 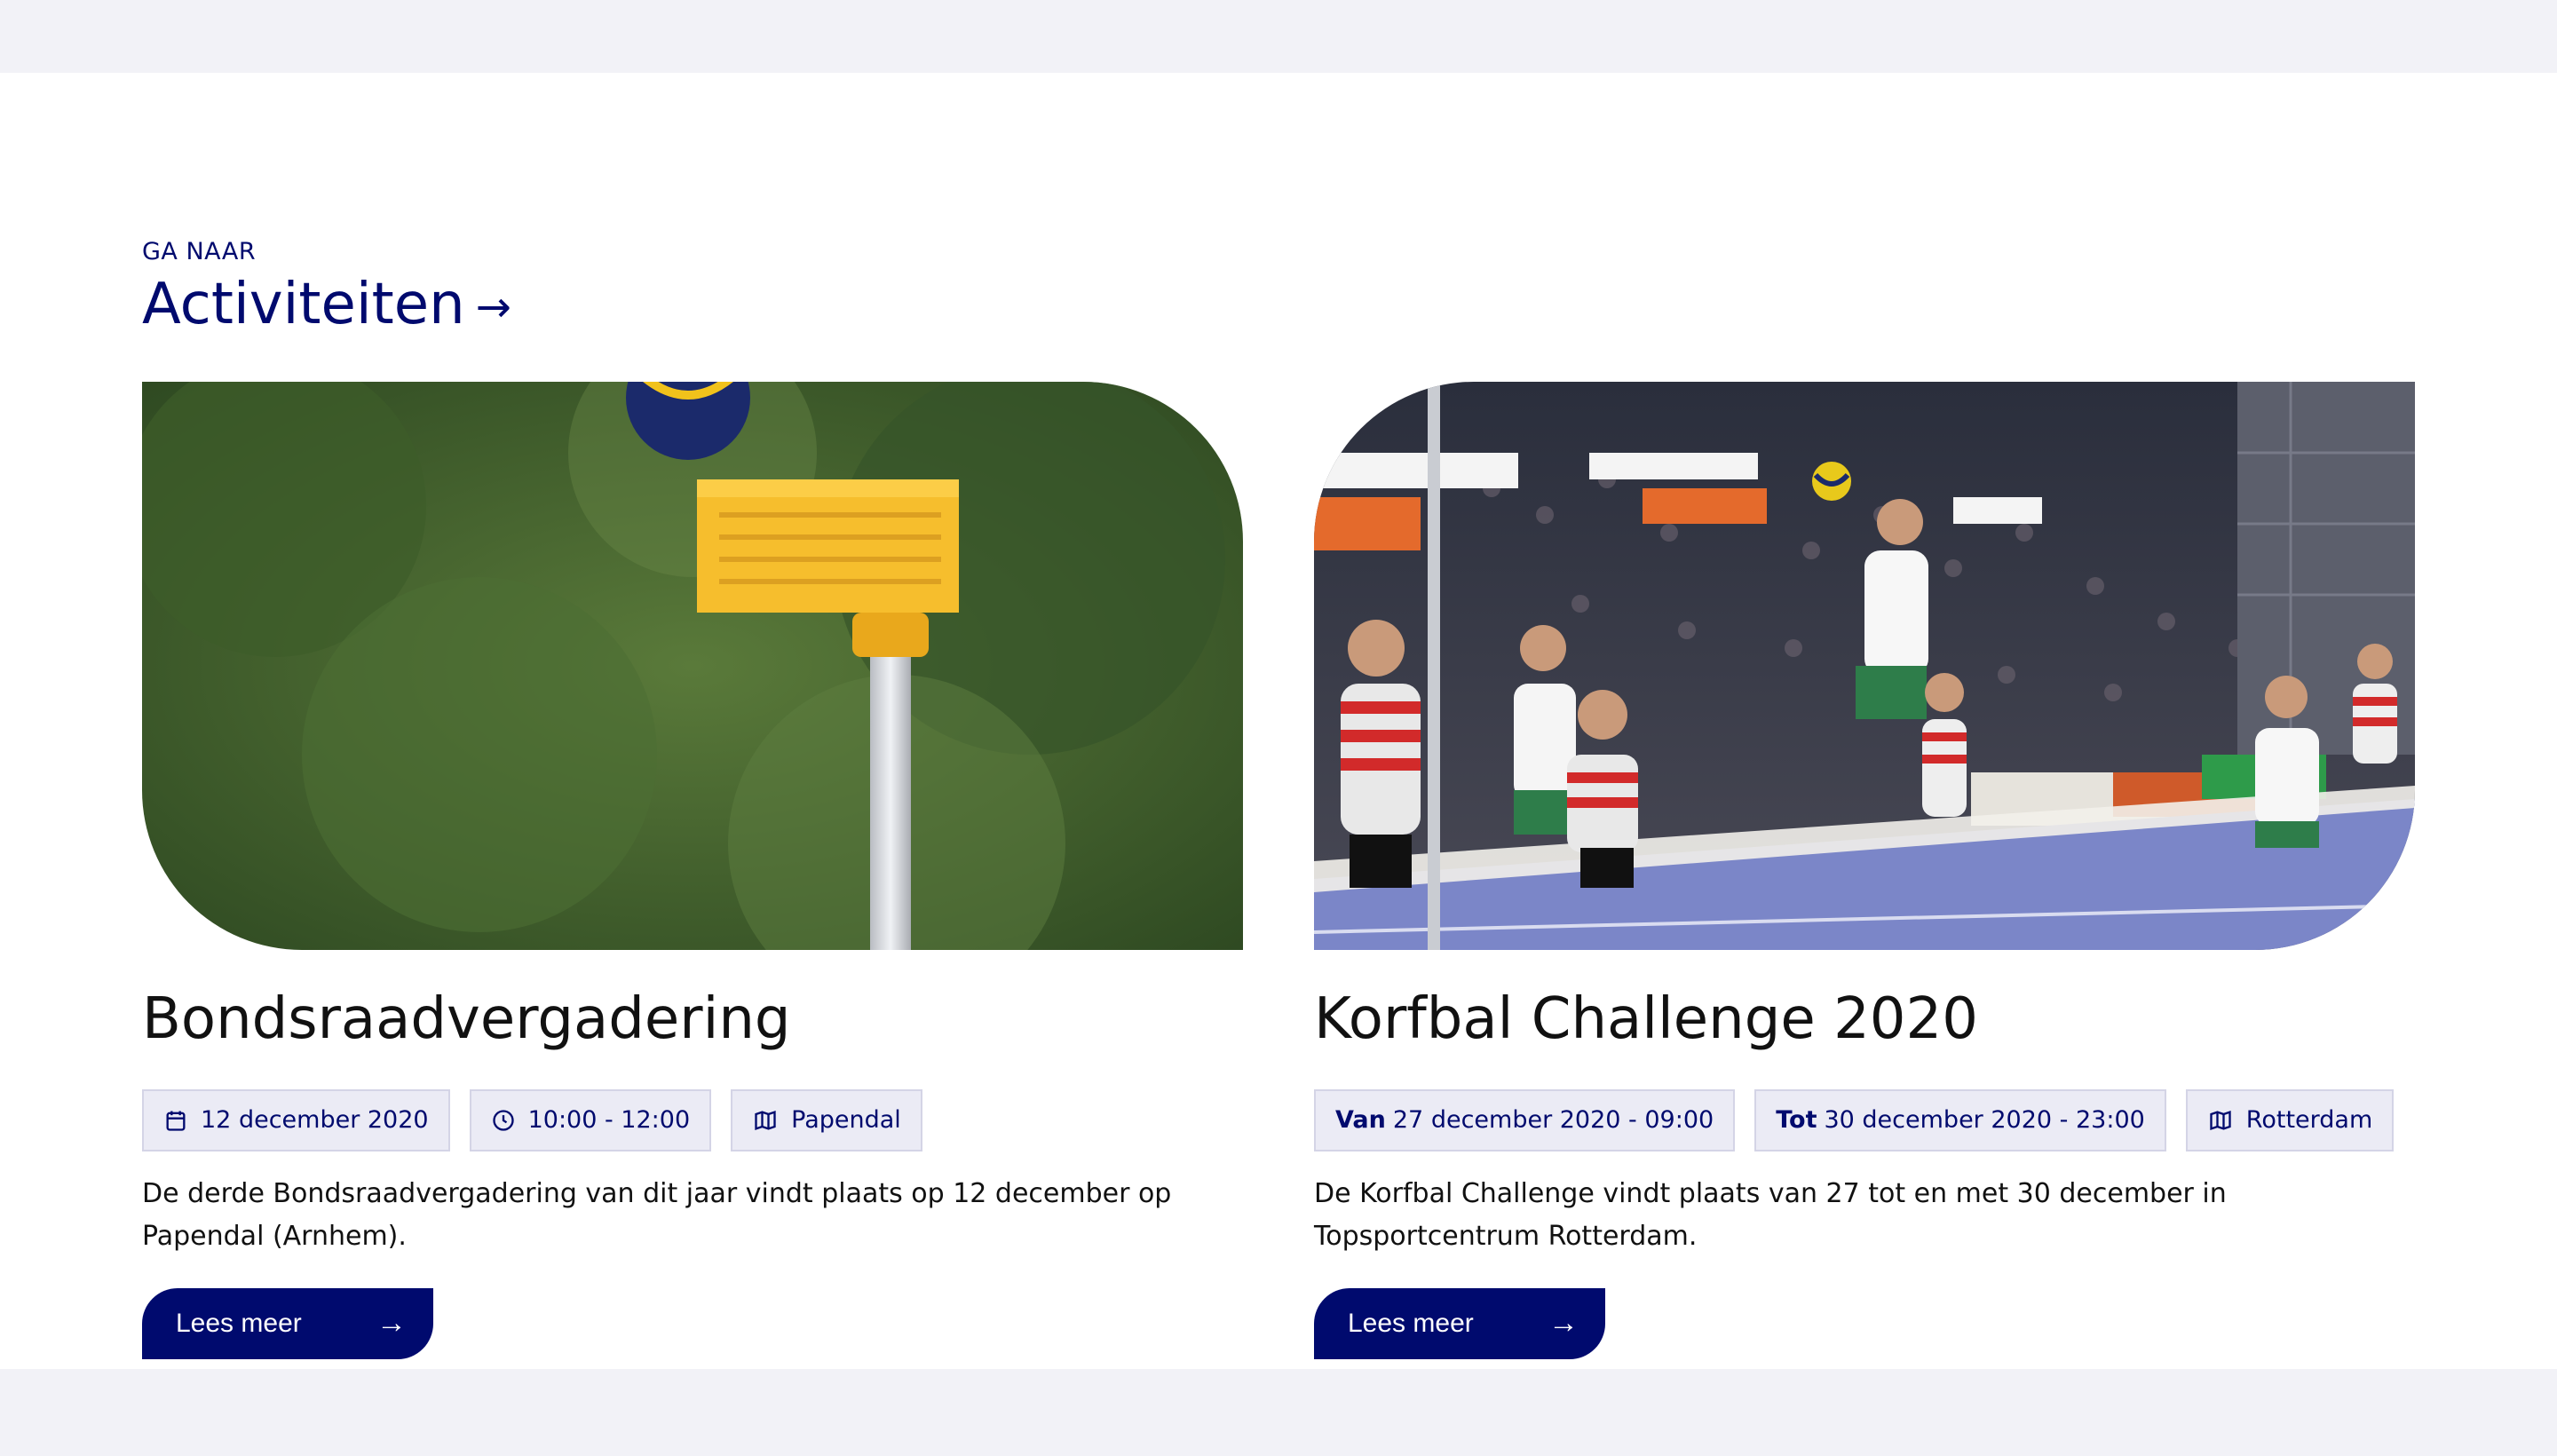 What do you see at coordinates (692, 1020) in the screenshot?
I see `activity-title: Bondsraadvergadering` at bounding box center [692, 1020].